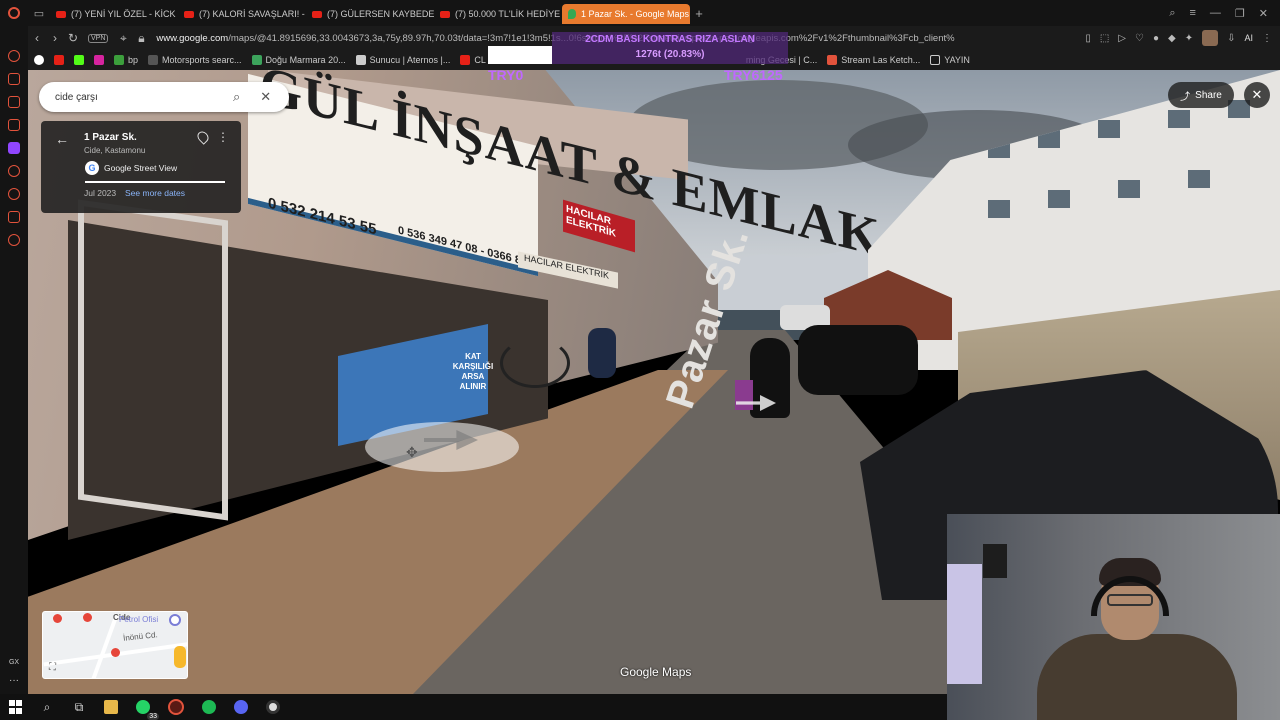  Describe the element at coordinates (1240, 13) in the screenshot. I see `maximize-icon: ❐` at that location.